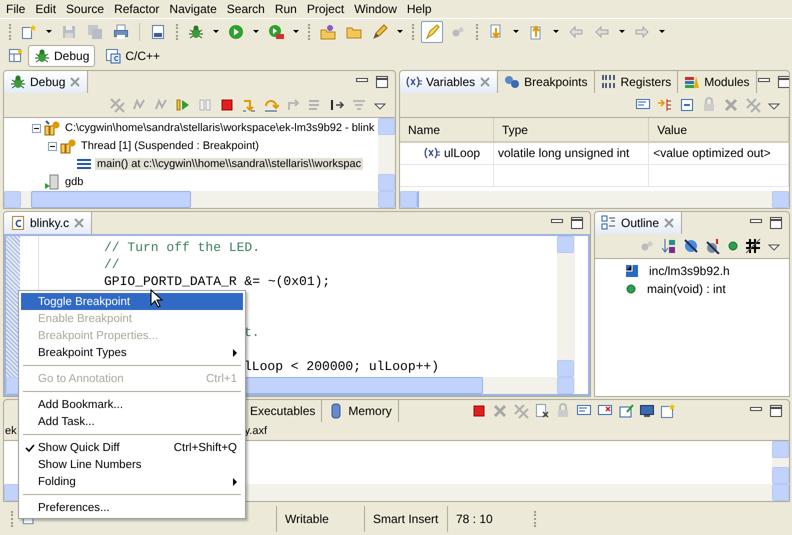 The height and width of the screenshot is (535, 792). Describe the element at coordinates (158, 32) in the screenshot. I see `binary-file-icon` at that location.